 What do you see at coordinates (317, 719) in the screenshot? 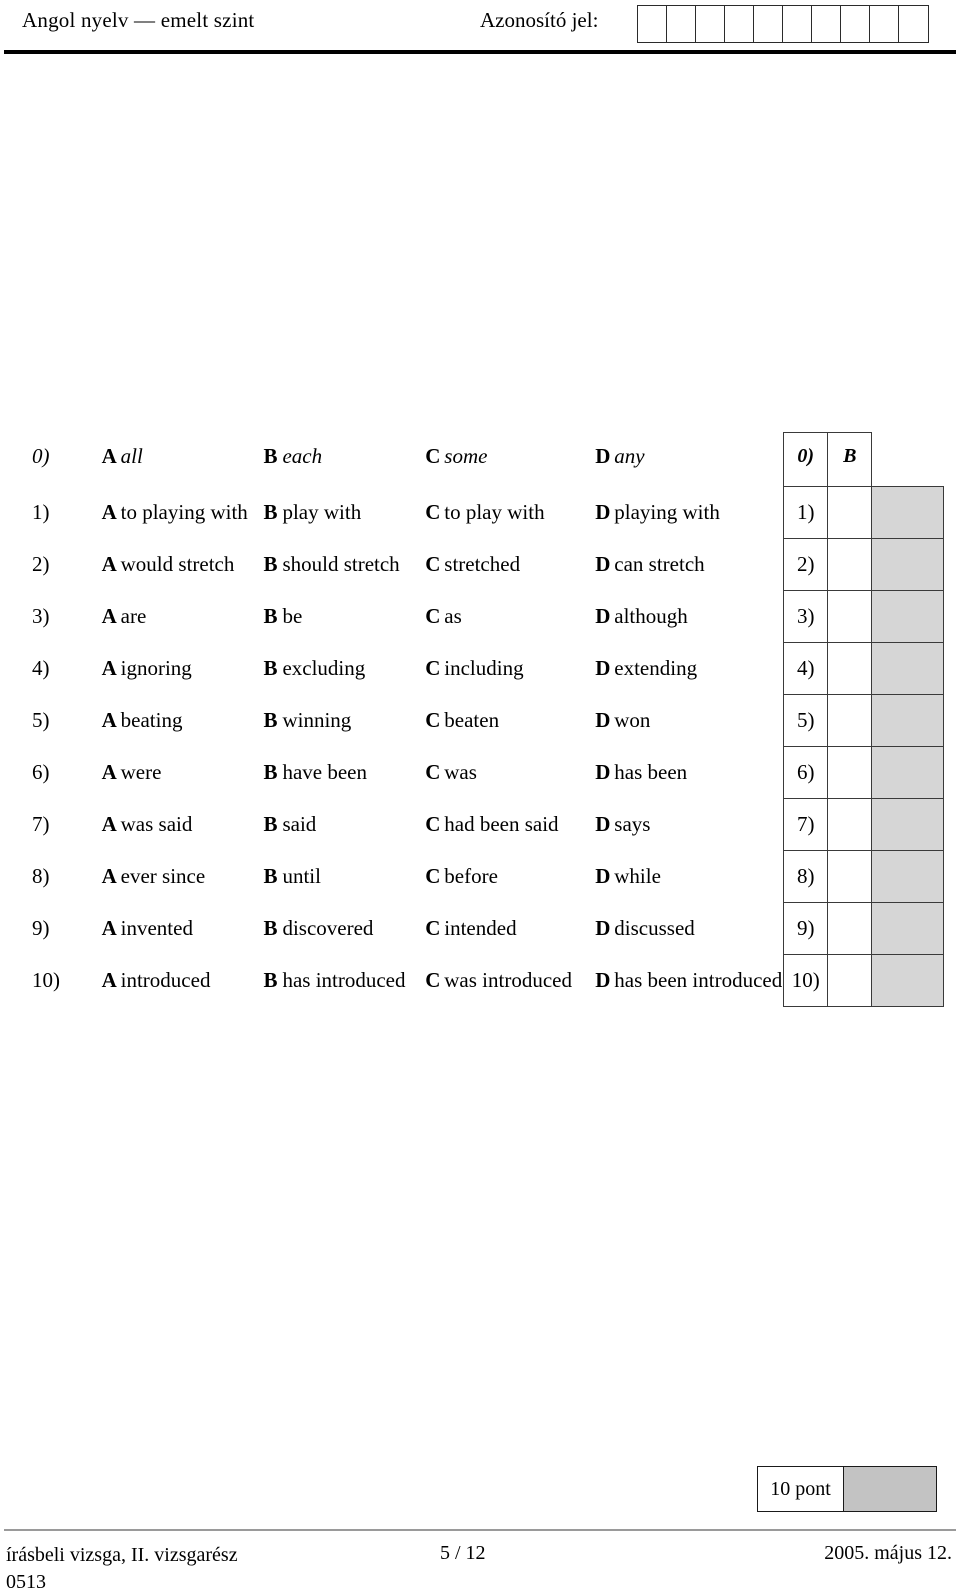
I see `option-text: winning` at bounding box center [317, 719].